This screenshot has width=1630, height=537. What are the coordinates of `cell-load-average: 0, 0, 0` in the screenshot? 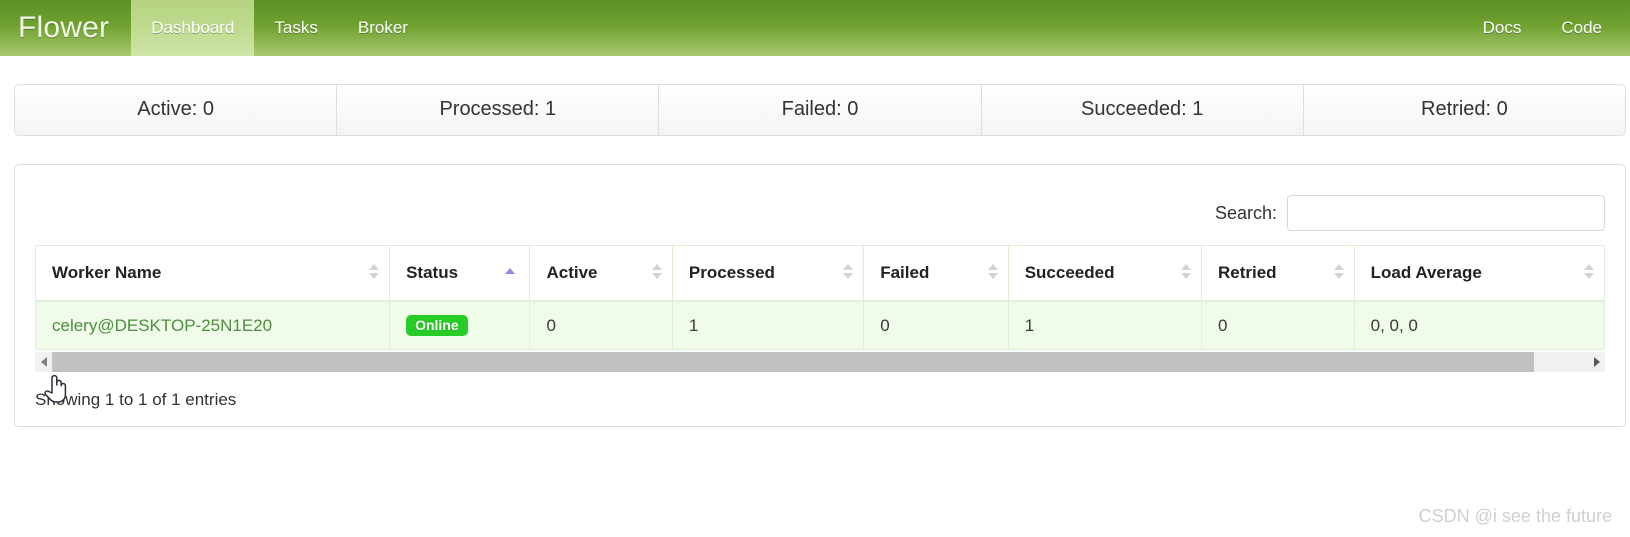 It's located at (1479, 325).